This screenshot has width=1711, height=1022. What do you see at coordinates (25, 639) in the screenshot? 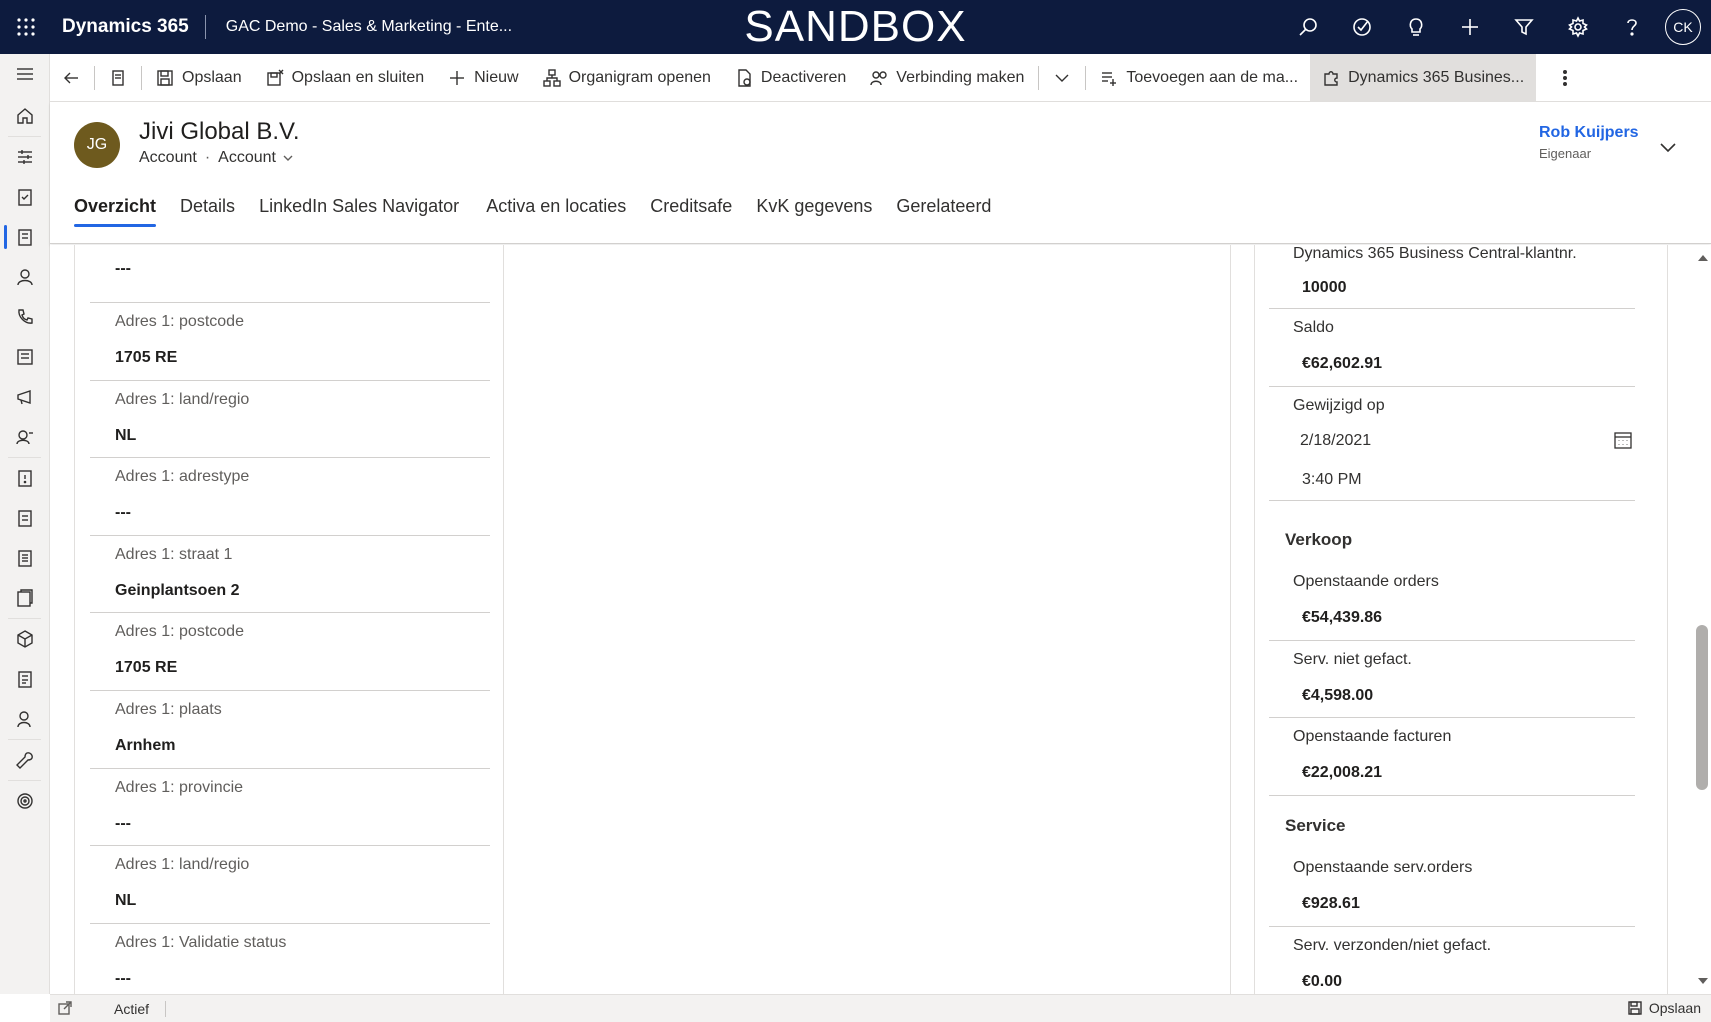
I see `products-icon` at bounding box center [25, 639].